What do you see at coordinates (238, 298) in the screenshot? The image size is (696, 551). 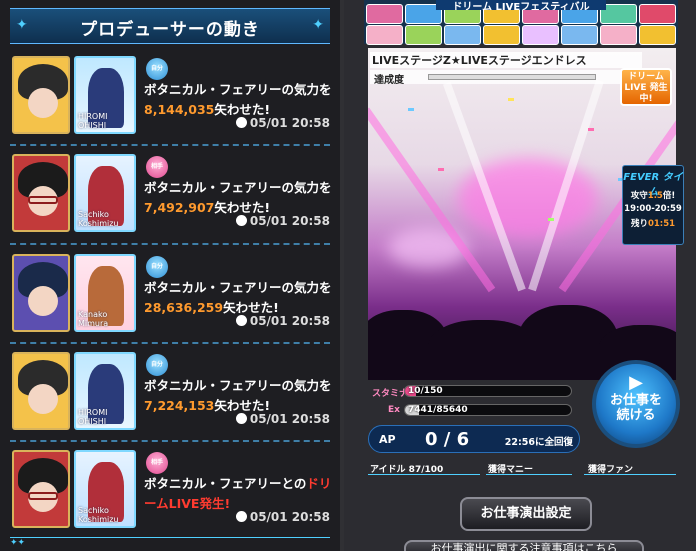 I see `activity-message: ボタニカル・フェアリーの気力を 28,636,259矢わせた!` at bounding box center [238, 298].